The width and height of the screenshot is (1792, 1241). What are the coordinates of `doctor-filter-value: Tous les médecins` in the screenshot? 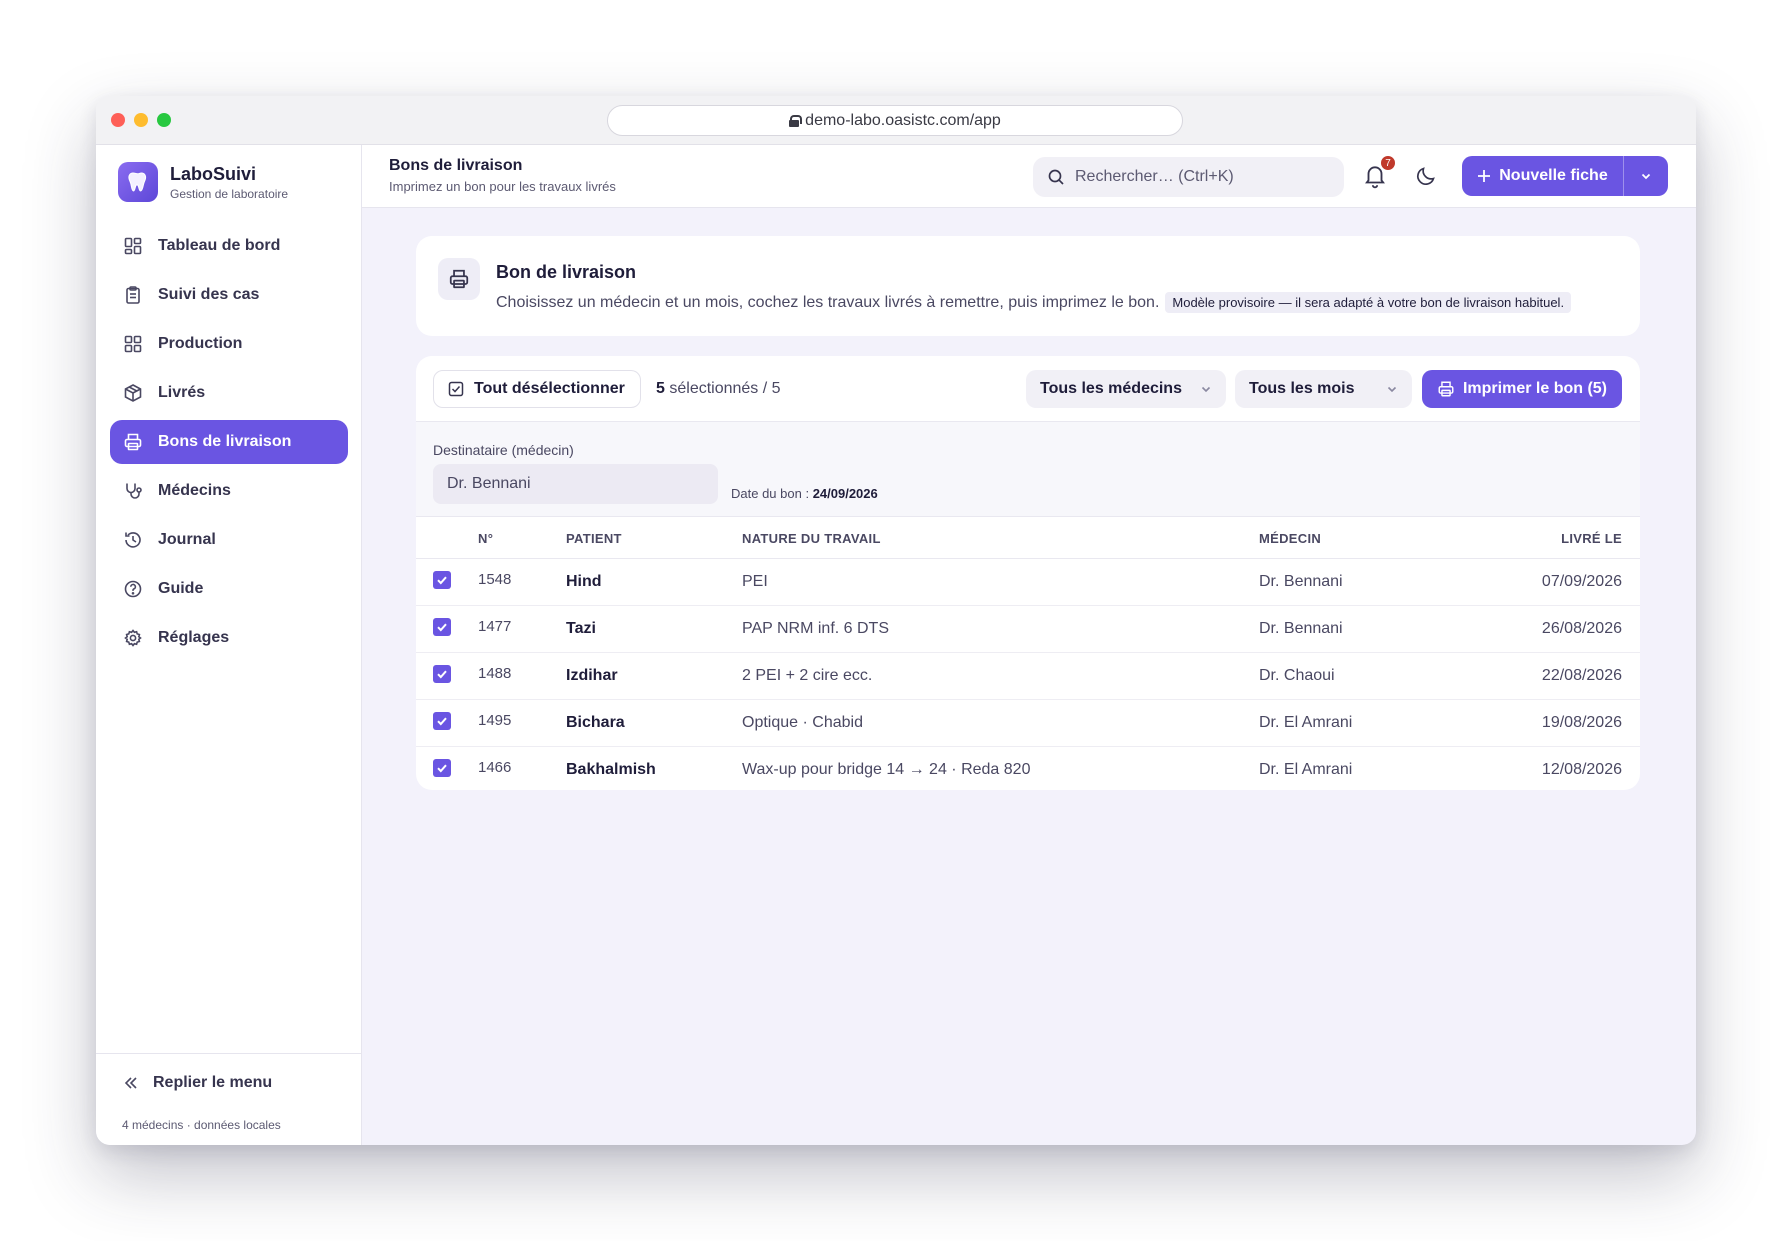 It's located at (1111, 388).